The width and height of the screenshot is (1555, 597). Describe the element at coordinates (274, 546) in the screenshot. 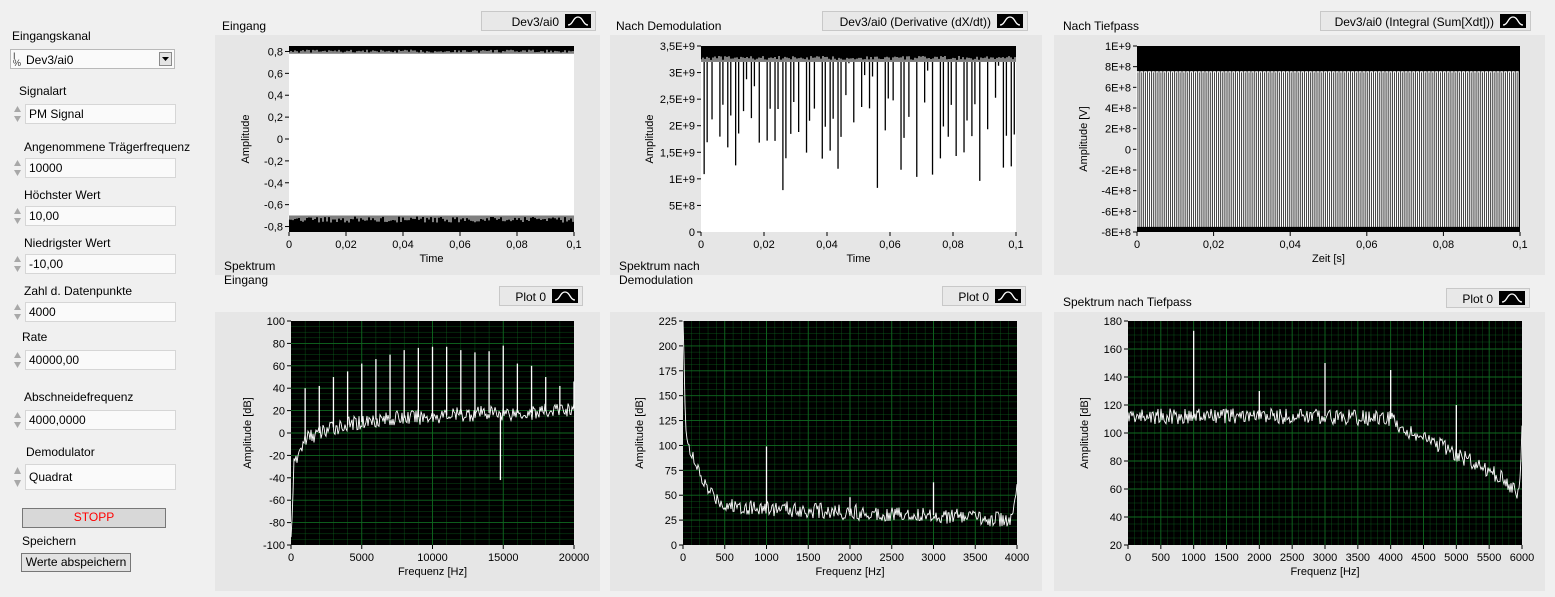

I see `y-tick-label: -100` at that location.